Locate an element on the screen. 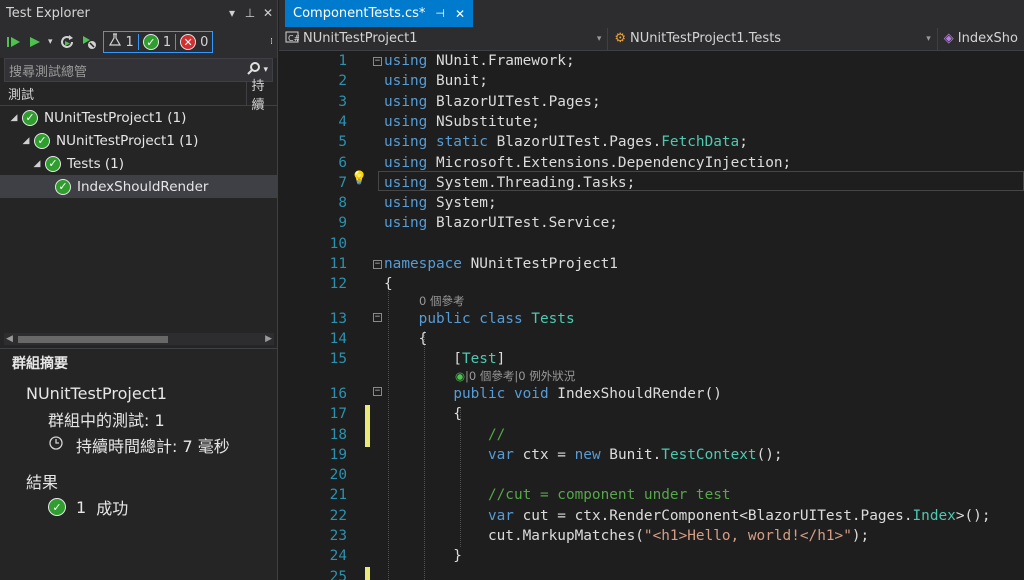 The image size is (1024, 580). code-line: using NSubstitute; is located at coordinates (462, 122).